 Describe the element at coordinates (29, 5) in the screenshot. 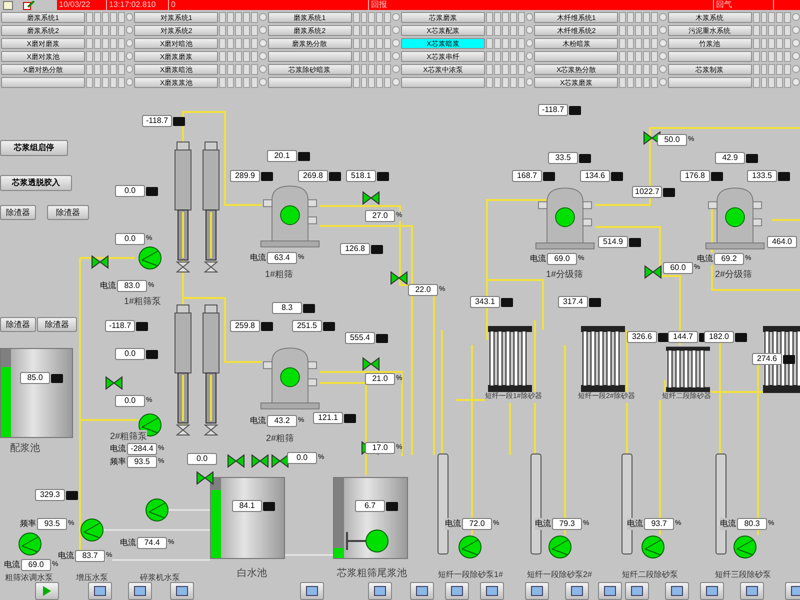

I see `edit-icon` at that location.